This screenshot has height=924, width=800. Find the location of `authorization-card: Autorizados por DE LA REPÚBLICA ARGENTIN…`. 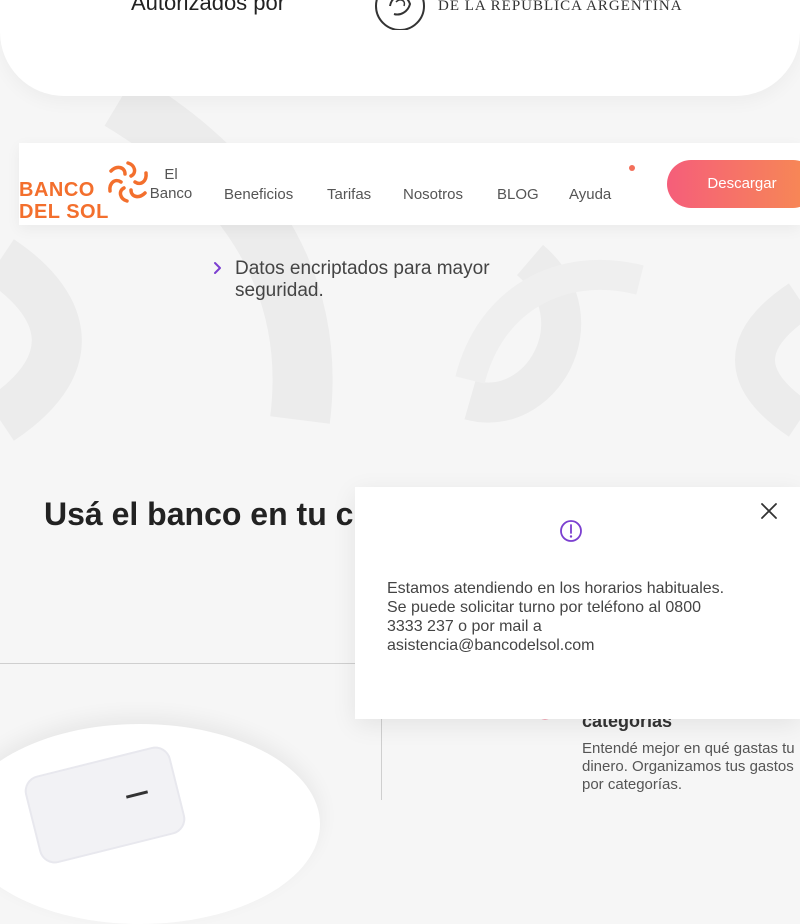

authorization-card: Autorizados por DE LA REPÚBLICA ARGENTIN… is located at coordinates (400, 48).